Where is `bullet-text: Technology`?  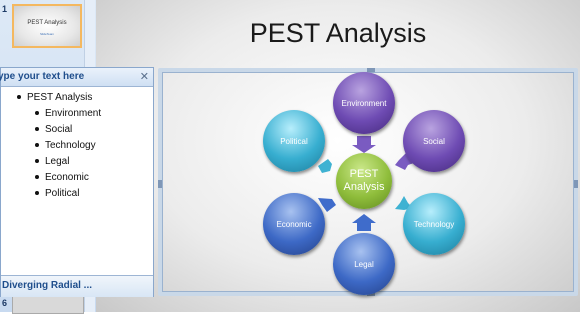 bullet-text: Technology is located at coordinates (70, 145).